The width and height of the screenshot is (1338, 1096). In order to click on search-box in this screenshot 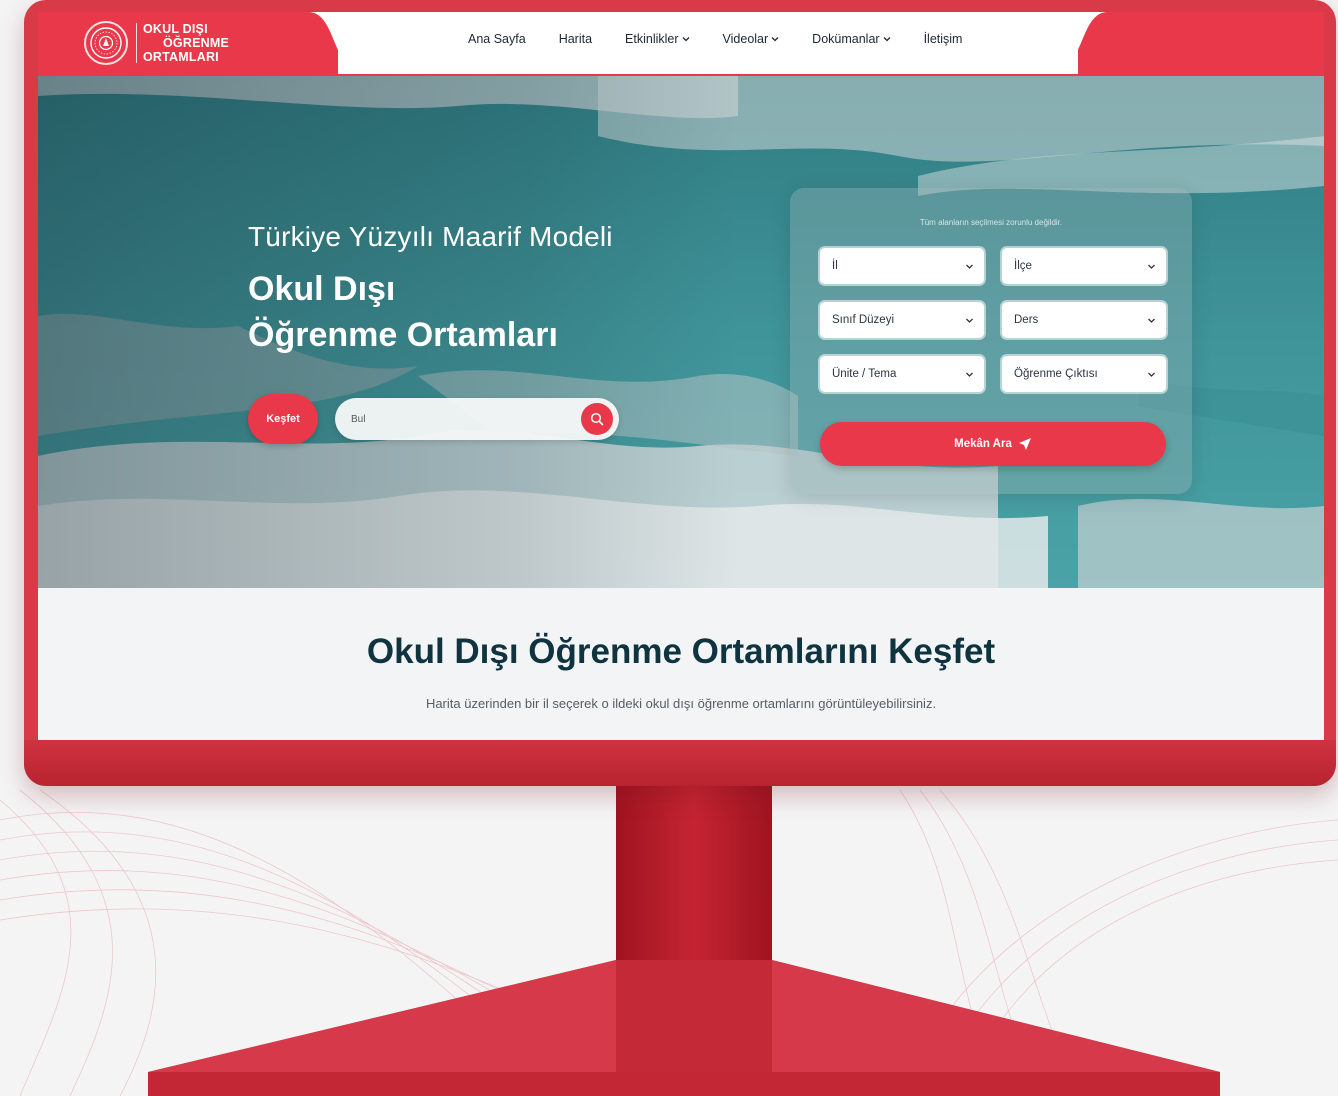, I will do `click(477, 419)`.